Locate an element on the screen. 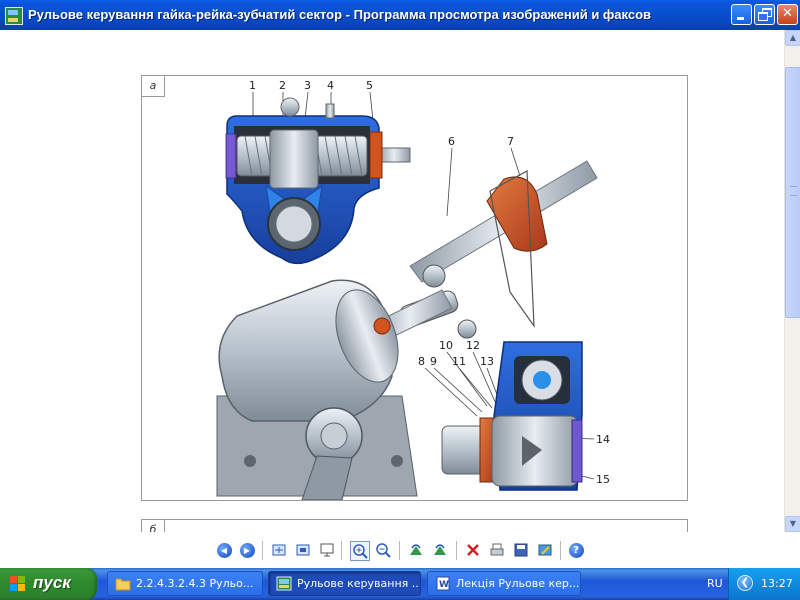 This screenshot has width=800, height=600. best-fit-icon is located at coordinates (279, 550).